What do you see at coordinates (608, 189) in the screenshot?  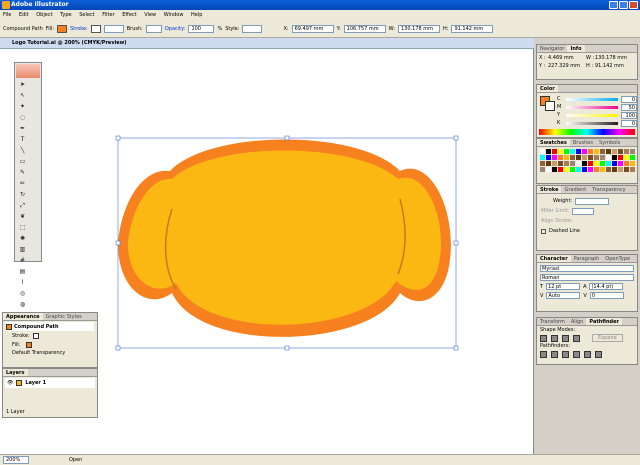 I see `tab-transparency: Transparency` at bounding box center [608, 189].